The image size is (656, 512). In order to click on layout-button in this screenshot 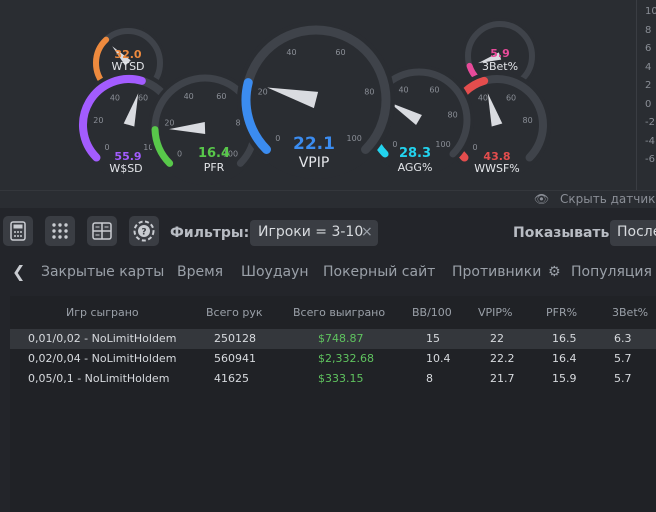, I will do `click(102, 231)`.